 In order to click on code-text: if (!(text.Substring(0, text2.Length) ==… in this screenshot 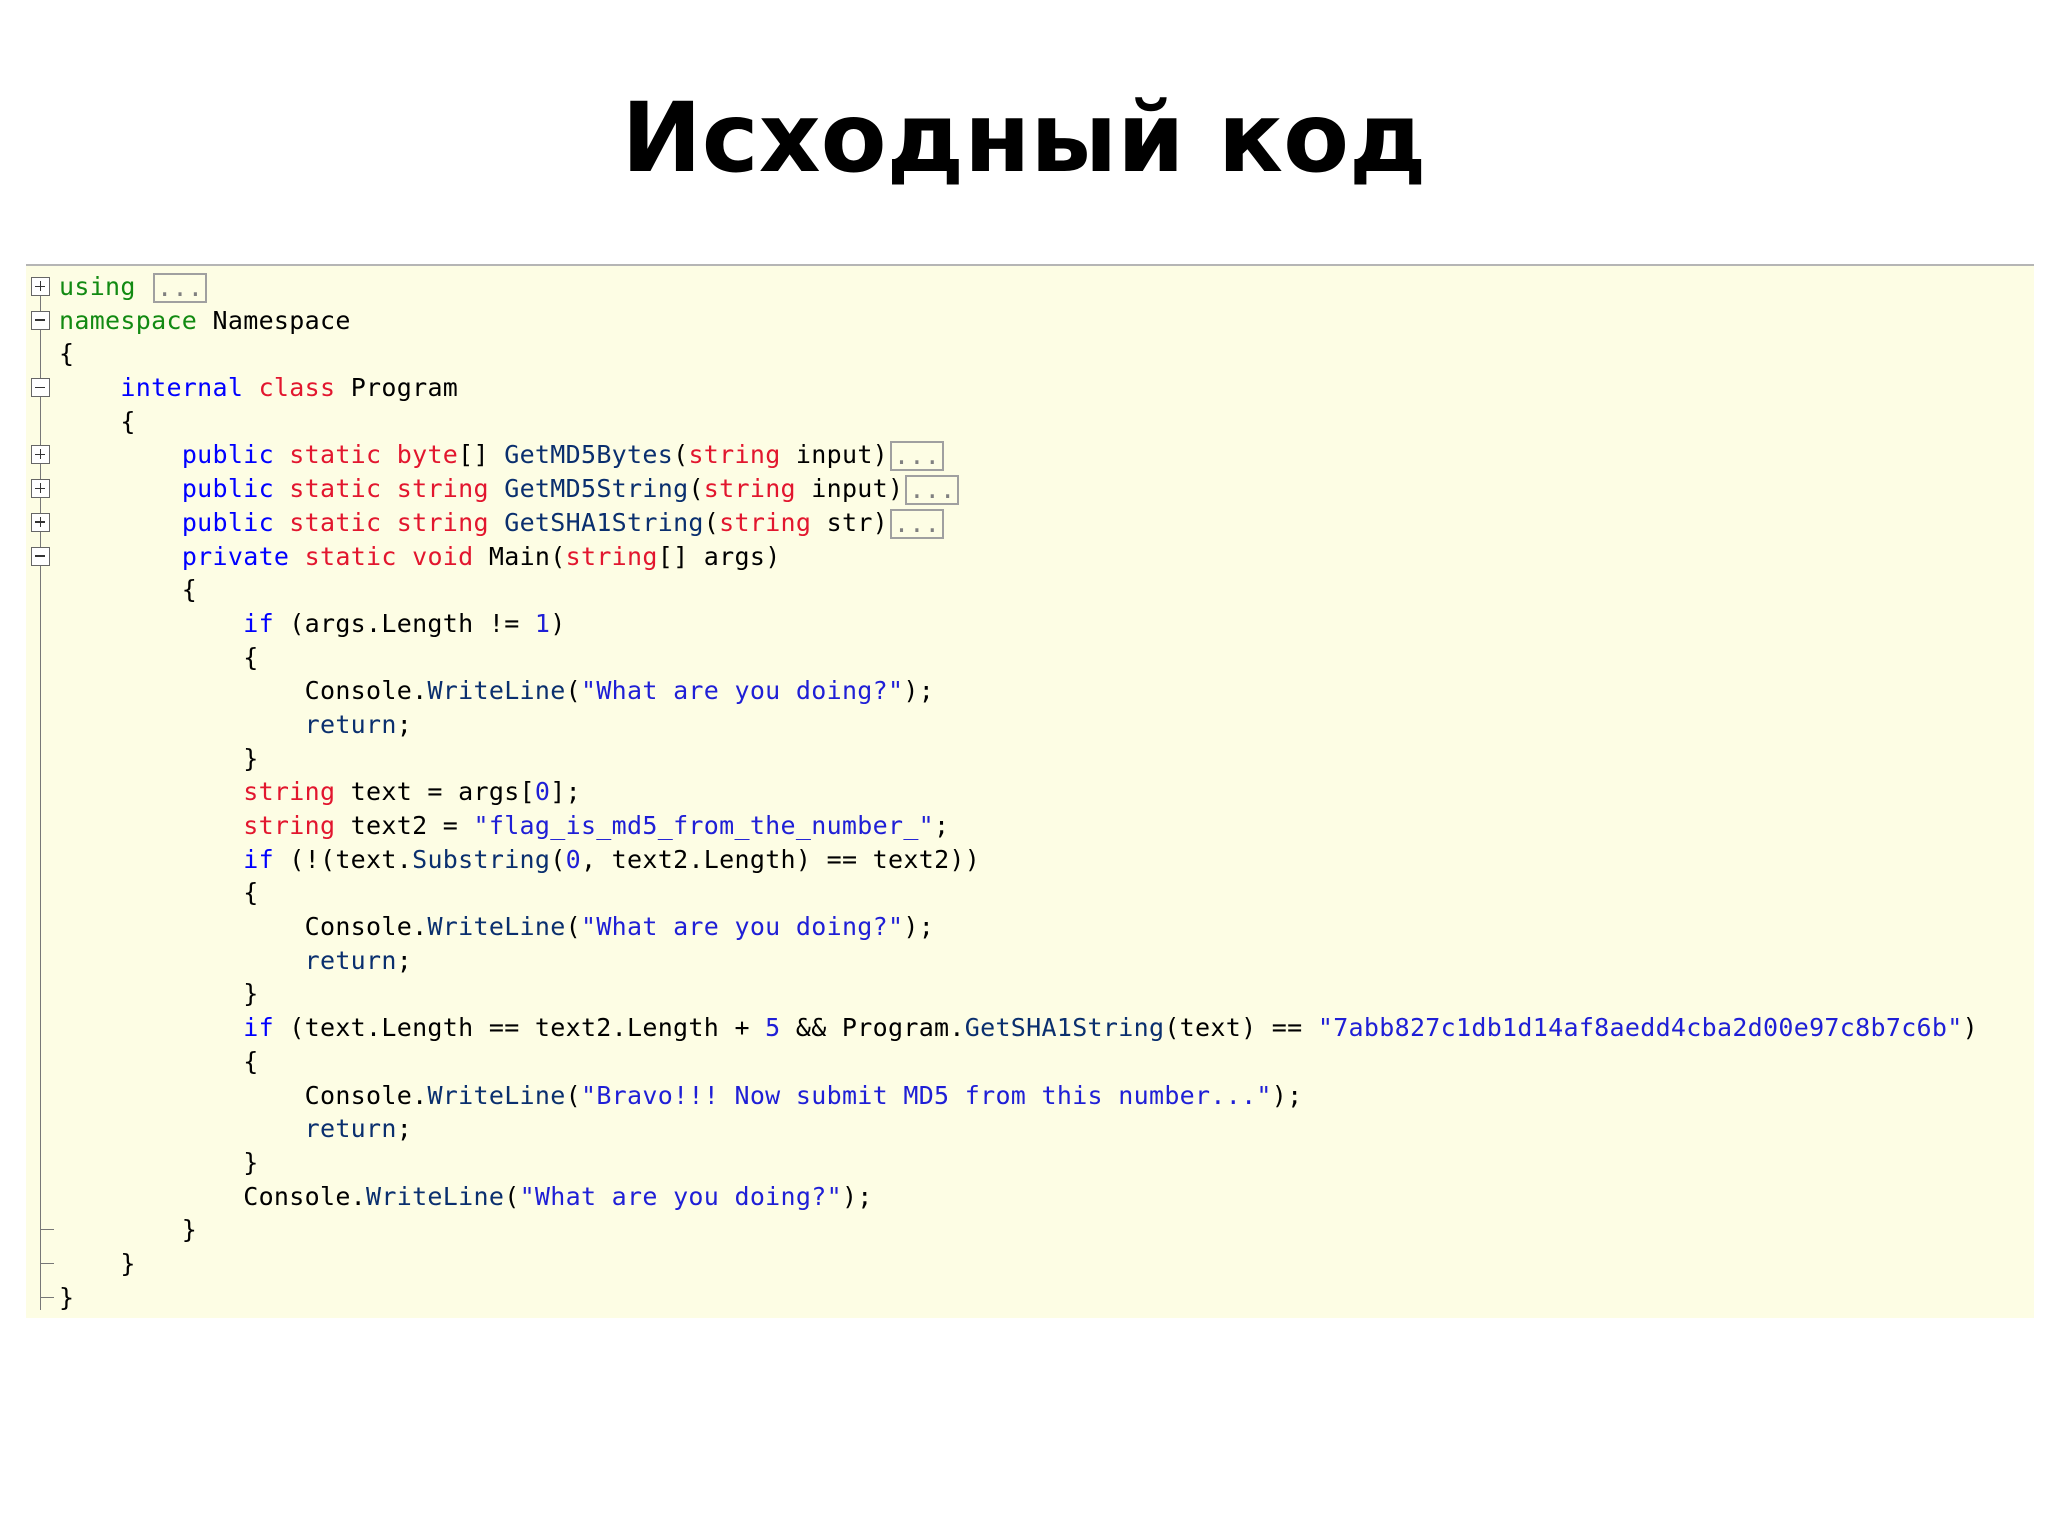, I will do `click(519, 860)`.